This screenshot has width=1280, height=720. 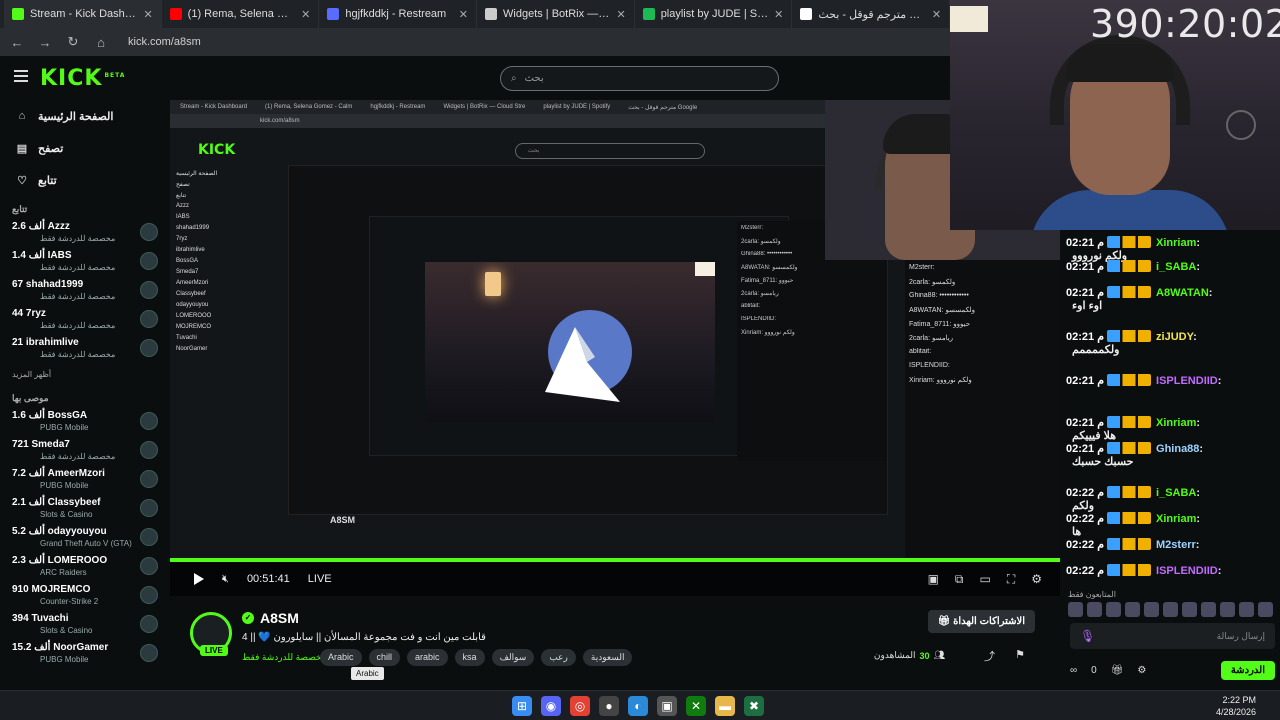 I want to click on theater-icon: ▭, so click(x=984, y=579).